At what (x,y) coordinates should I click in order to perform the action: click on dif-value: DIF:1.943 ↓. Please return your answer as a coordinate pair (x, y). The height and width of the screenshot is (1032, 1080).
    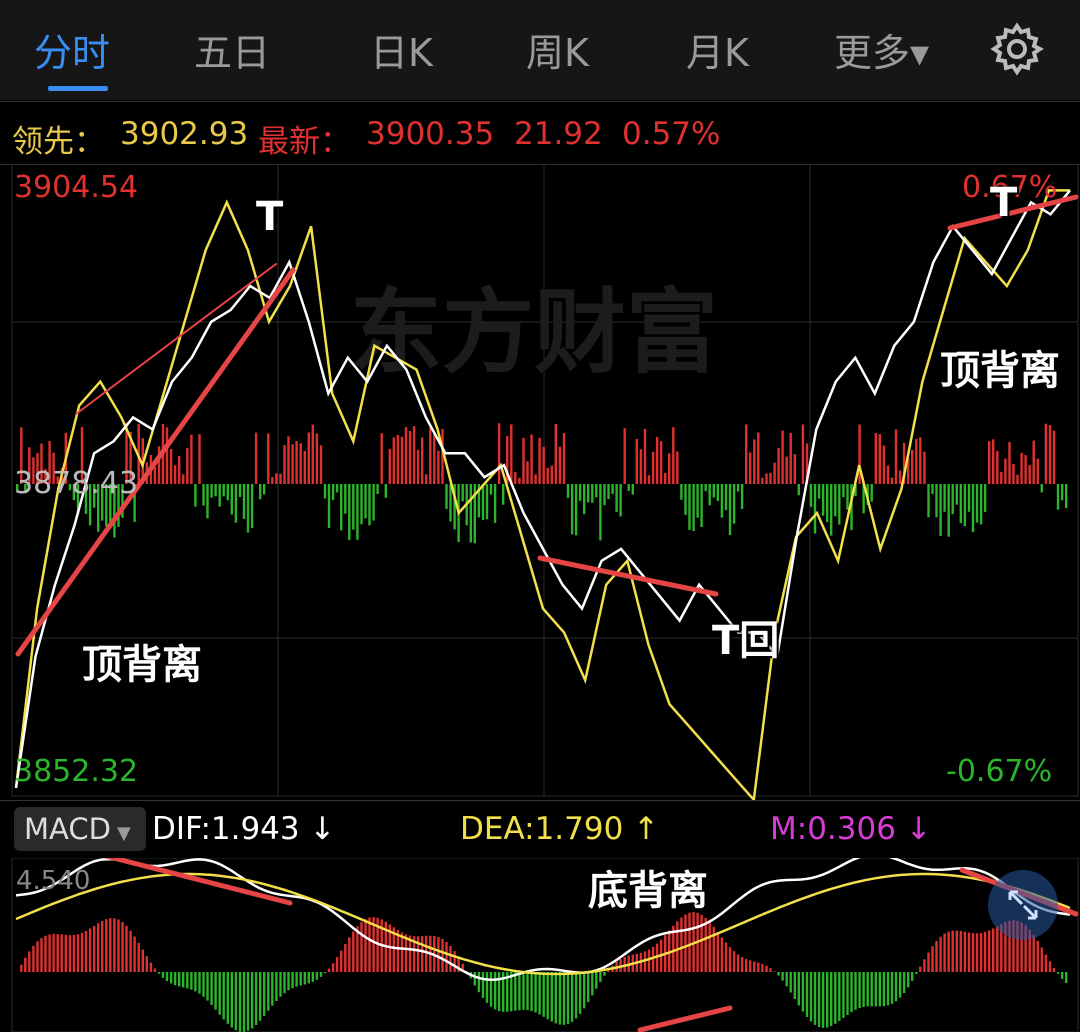
    Looking at the image, I should click on (244, 829).